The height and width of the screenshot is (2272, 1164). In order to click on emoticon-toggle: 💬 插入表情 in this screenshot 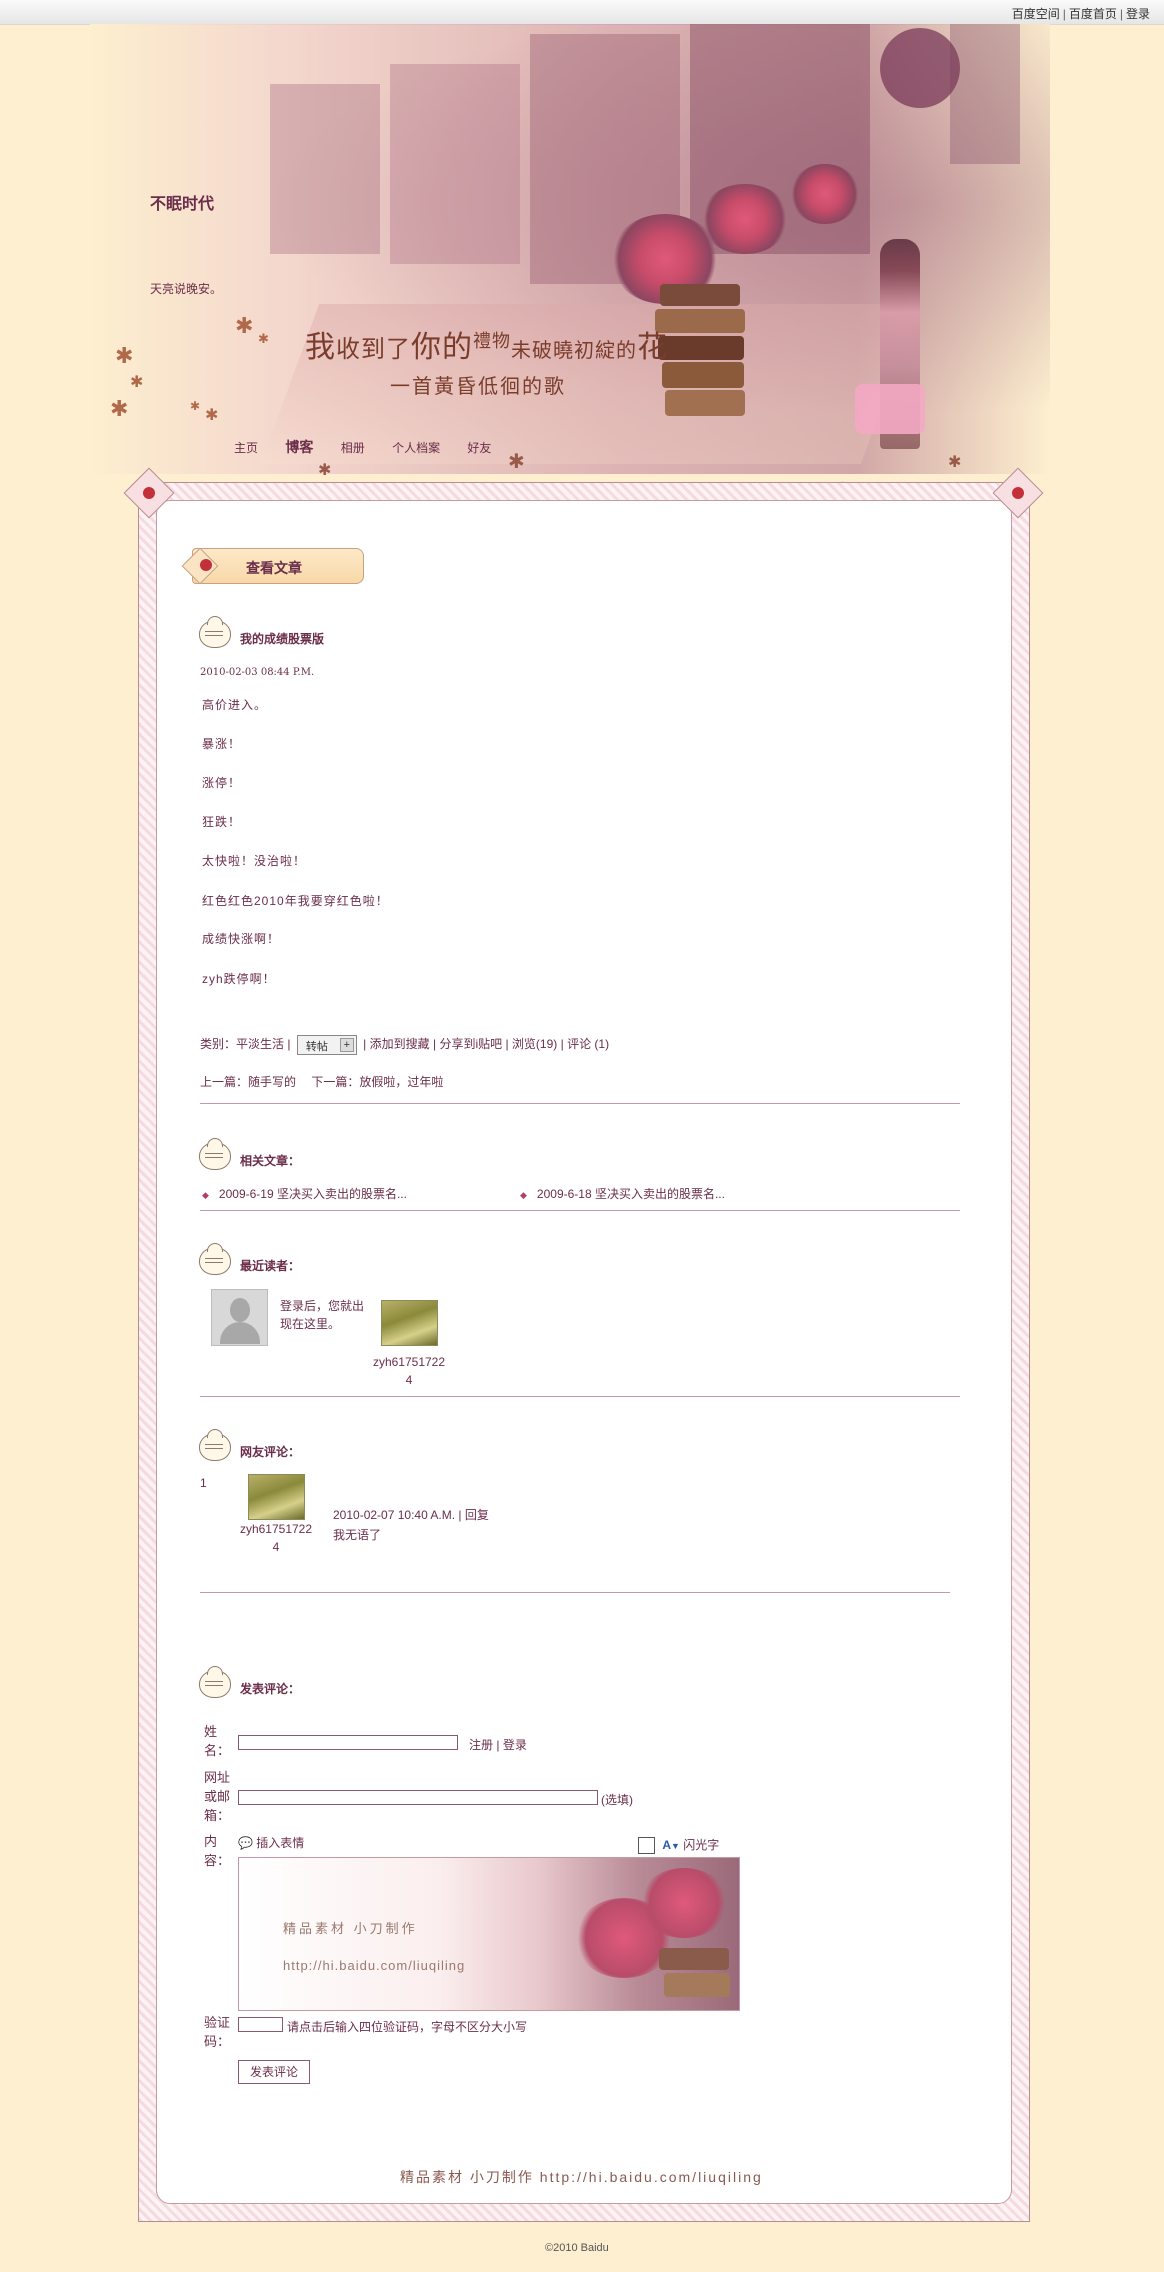, I will do `click(271, 1842)`.